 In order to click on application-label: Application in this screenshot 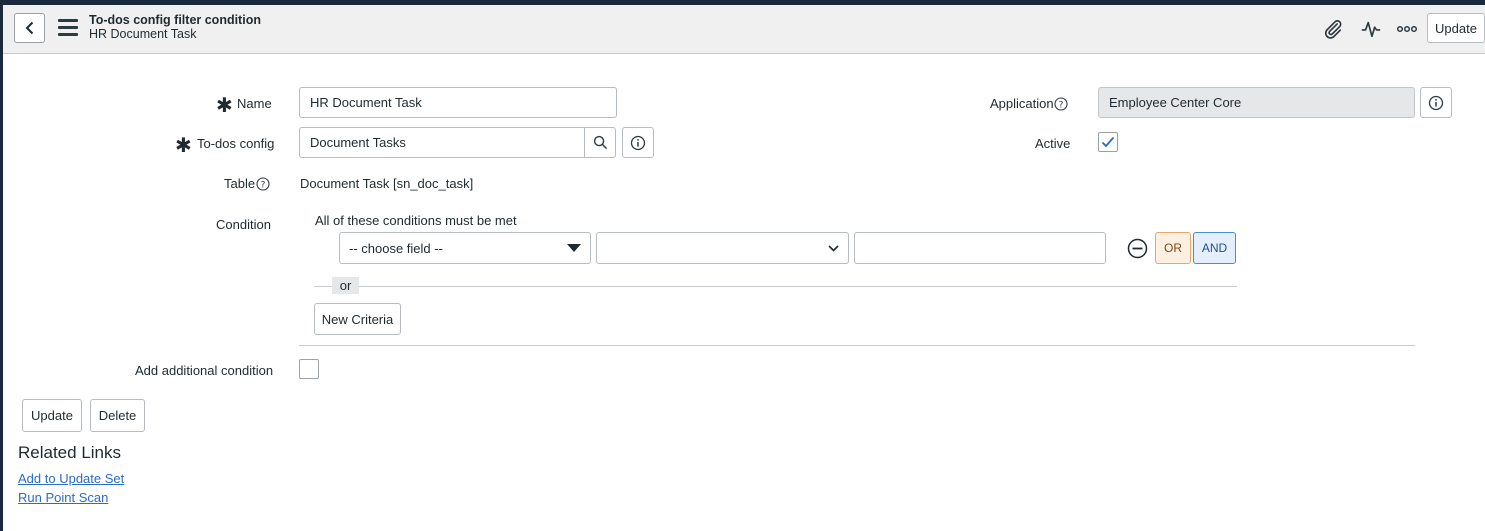, I will do `click(1022, 103)`.